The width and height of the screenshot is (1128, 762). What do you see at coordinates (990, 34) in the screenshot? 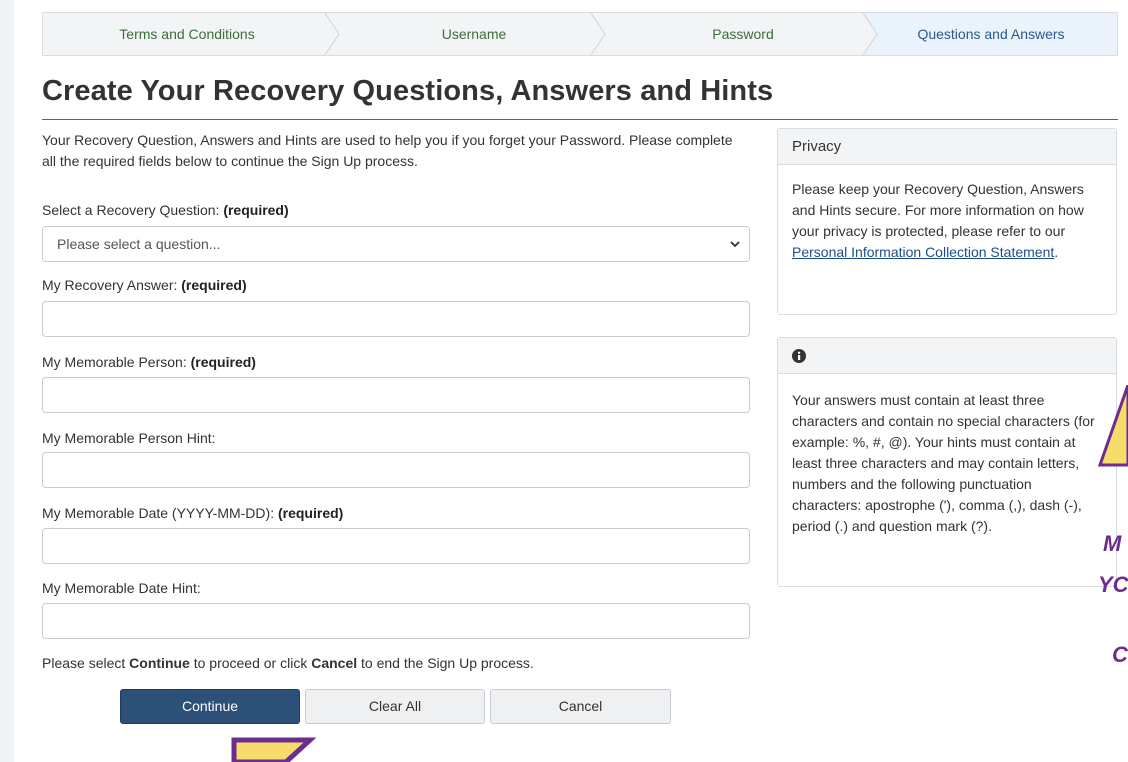
I see `step-questions-and-answers: Questions and Answers` at bounding box center [990, 34].